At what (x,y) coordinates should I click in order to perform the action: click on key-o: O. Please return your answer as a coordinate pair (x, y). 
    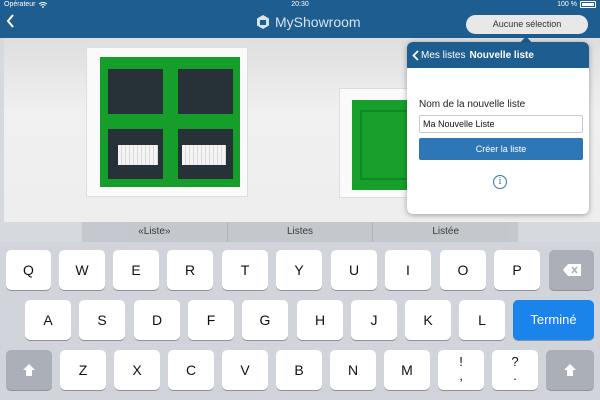
    Looking at the image, I should click on (463, 270).